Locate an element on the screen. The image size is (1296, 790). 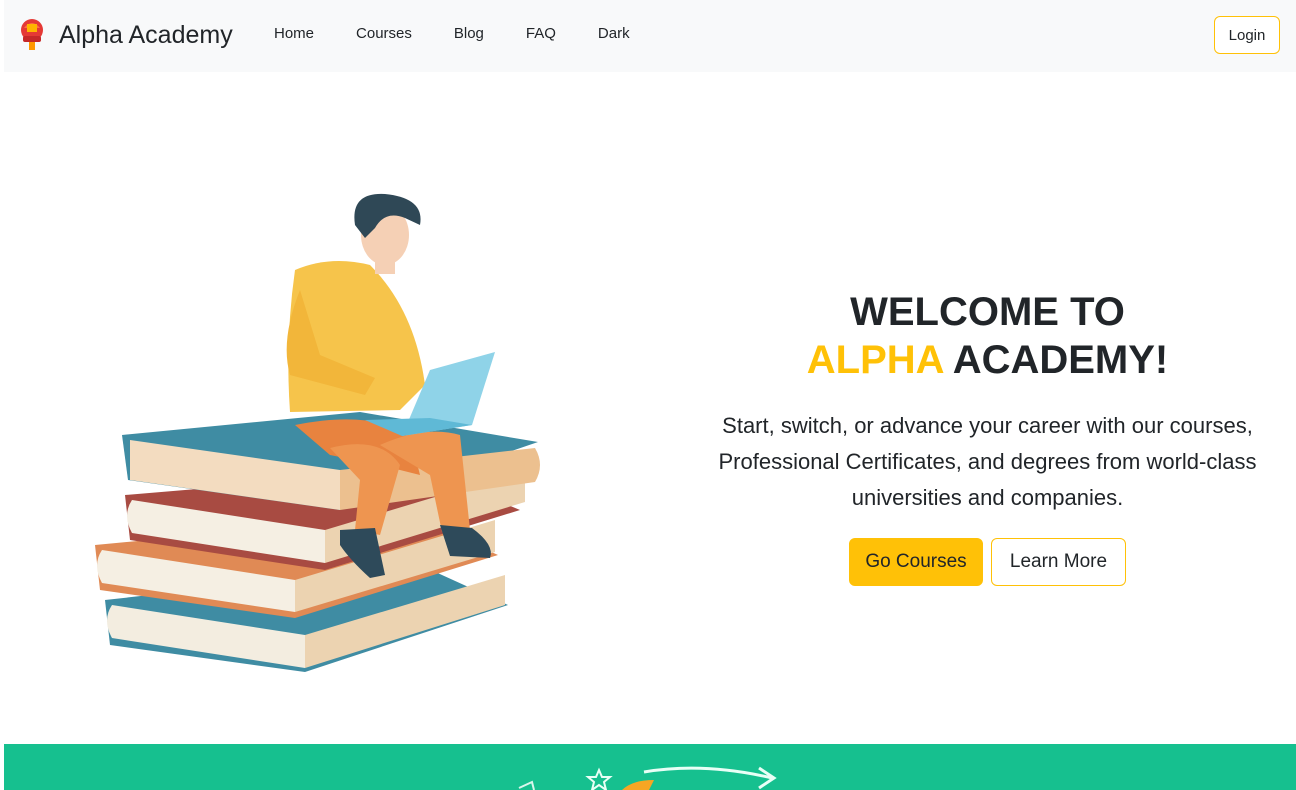
features-section is located at coordinates (650, 767).